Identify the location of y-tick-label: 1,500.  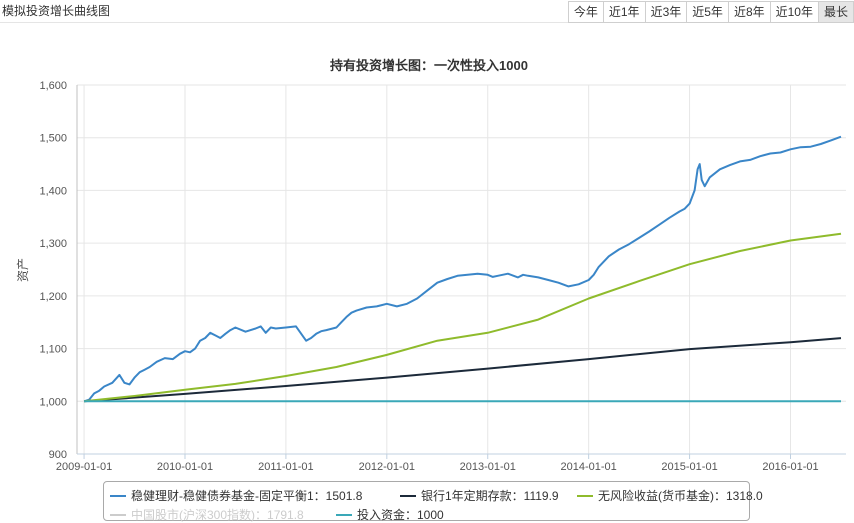
(53, 139).